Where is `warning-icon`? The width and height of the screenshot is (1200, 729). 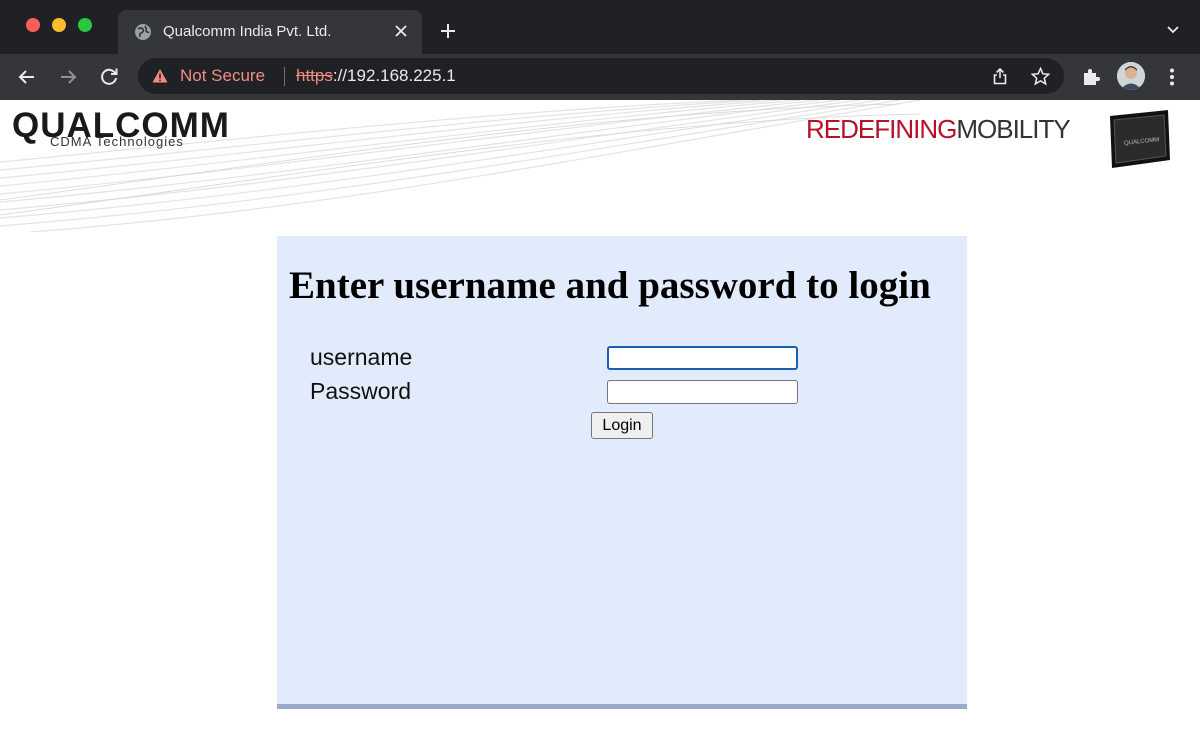
warning-icon is located at coordinates (160, 76).